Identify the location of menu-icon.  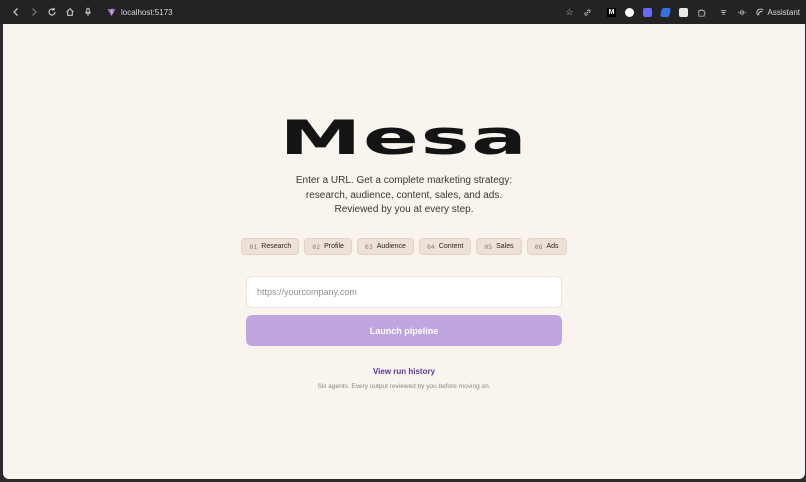
(724, 12).